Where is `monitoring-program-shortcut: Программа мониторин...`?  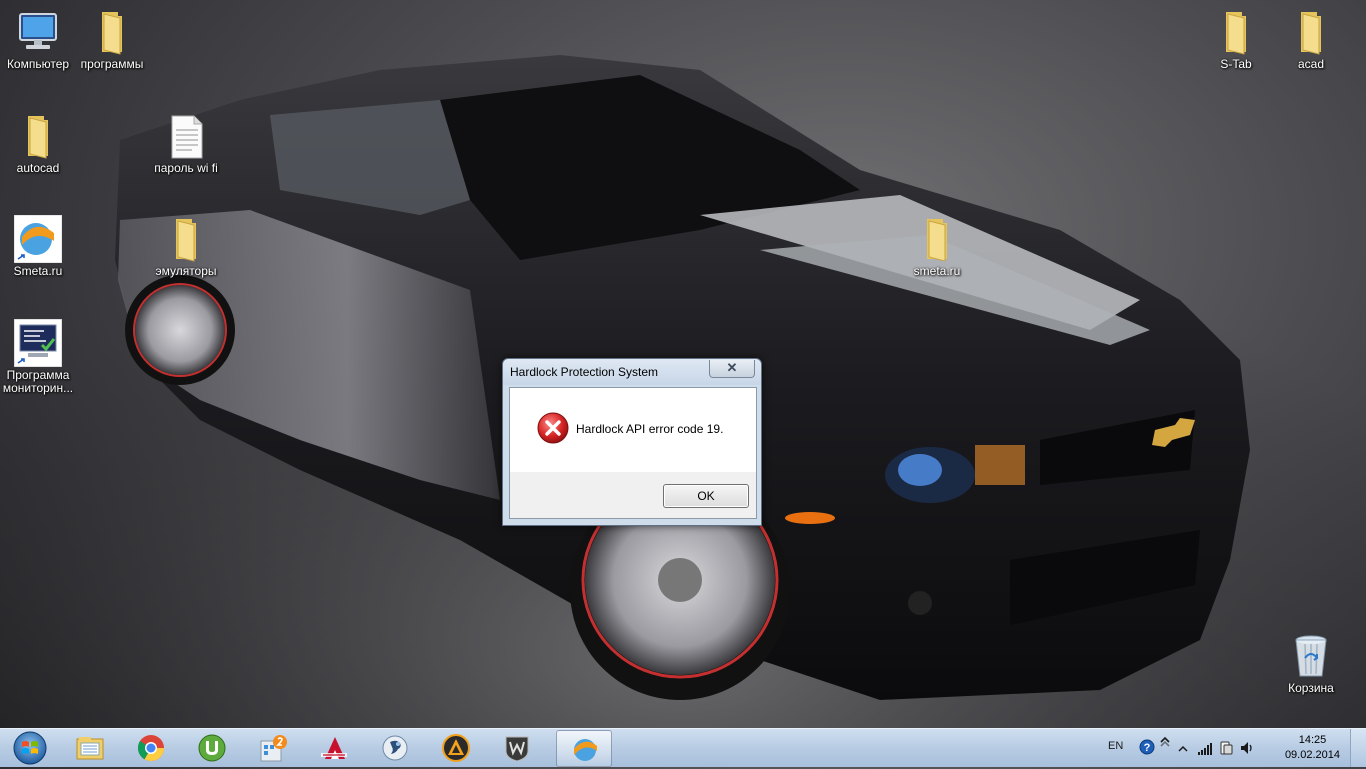 monitoring-program-shortcut: Программа мониторин... is located at coordinates (38, 357).